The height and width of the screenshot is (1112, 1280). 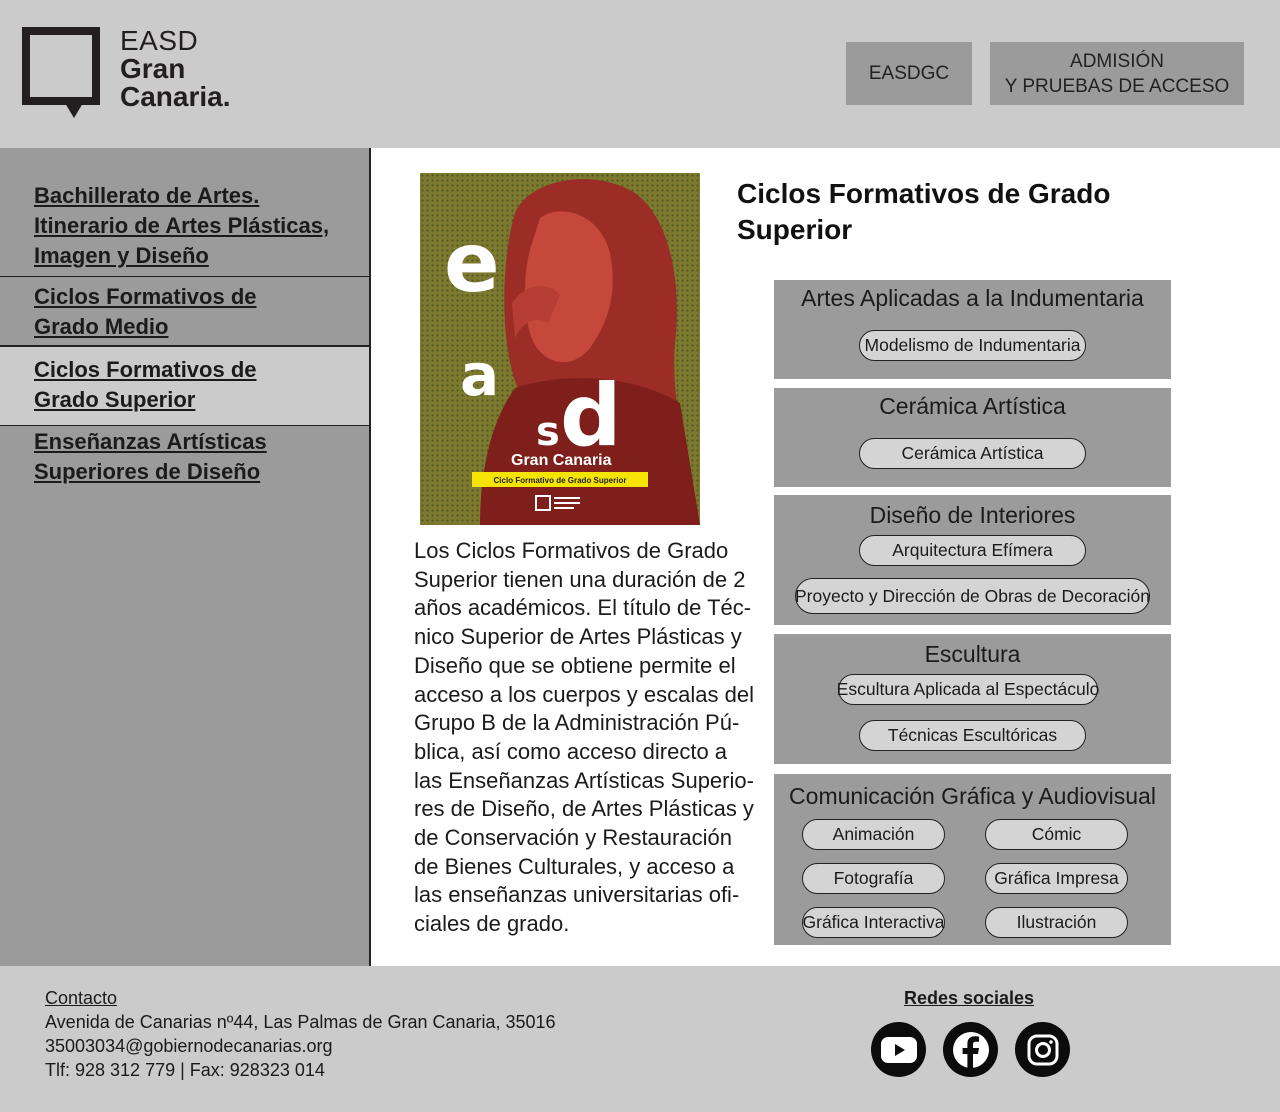 I want to click on logo-wordmark: EASD Gran Canaria., so click(x=175, y=69).